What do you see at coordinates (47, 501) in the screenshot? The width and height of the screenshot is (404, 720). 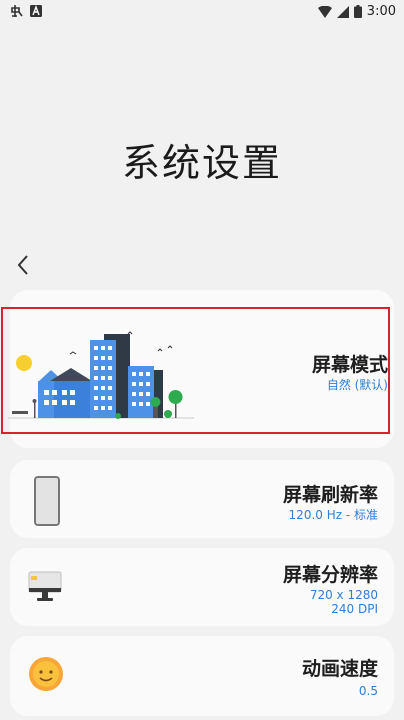 I see `phone-icon` at bounding box center [47, 501].